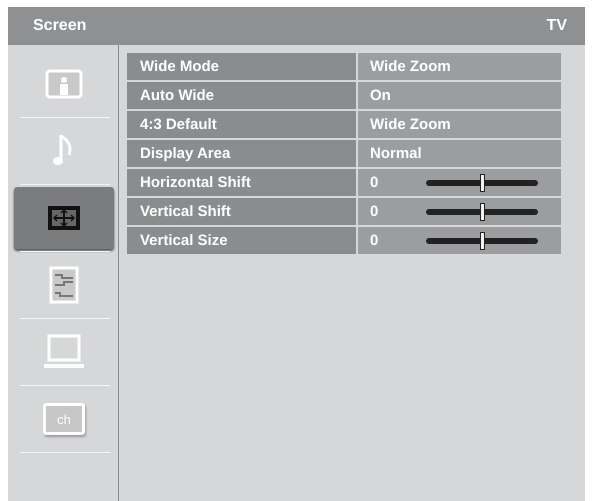  I want to click on list-icon, so click(64, 285).